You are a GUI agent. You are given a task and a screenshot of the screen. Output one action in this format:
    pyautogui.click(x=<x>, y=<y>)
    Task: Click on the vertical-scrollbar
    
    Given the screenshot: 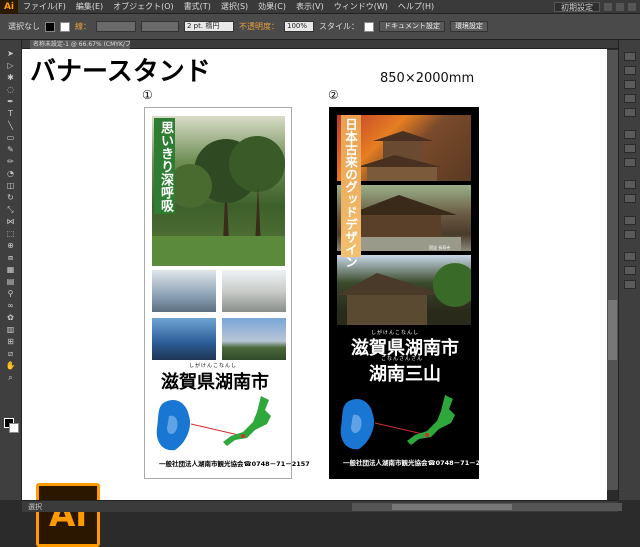 What is the action you would take?
    pyautogui.click(x=612, y=270)
    